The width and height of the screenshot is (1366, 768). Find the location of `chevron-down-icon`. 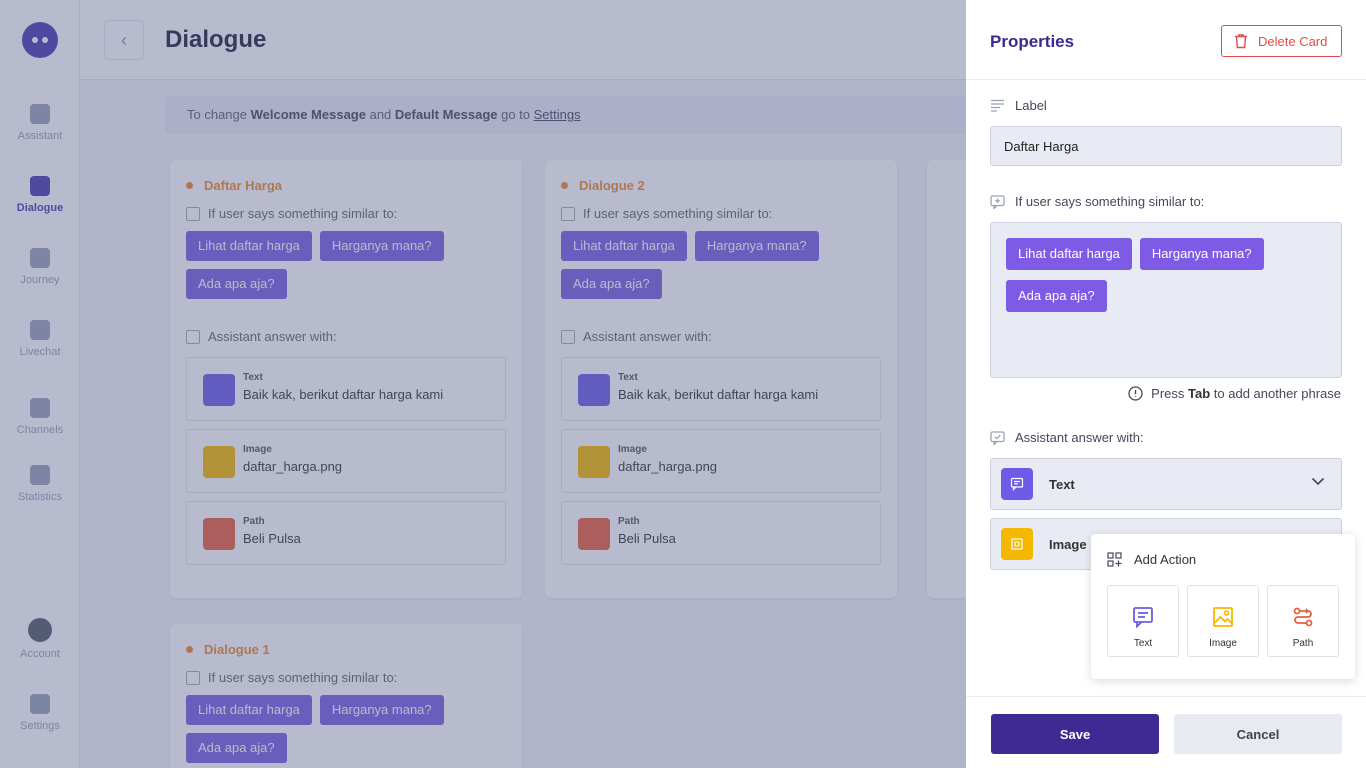

chevron-down-icon is located at coordinates (1318, 481).